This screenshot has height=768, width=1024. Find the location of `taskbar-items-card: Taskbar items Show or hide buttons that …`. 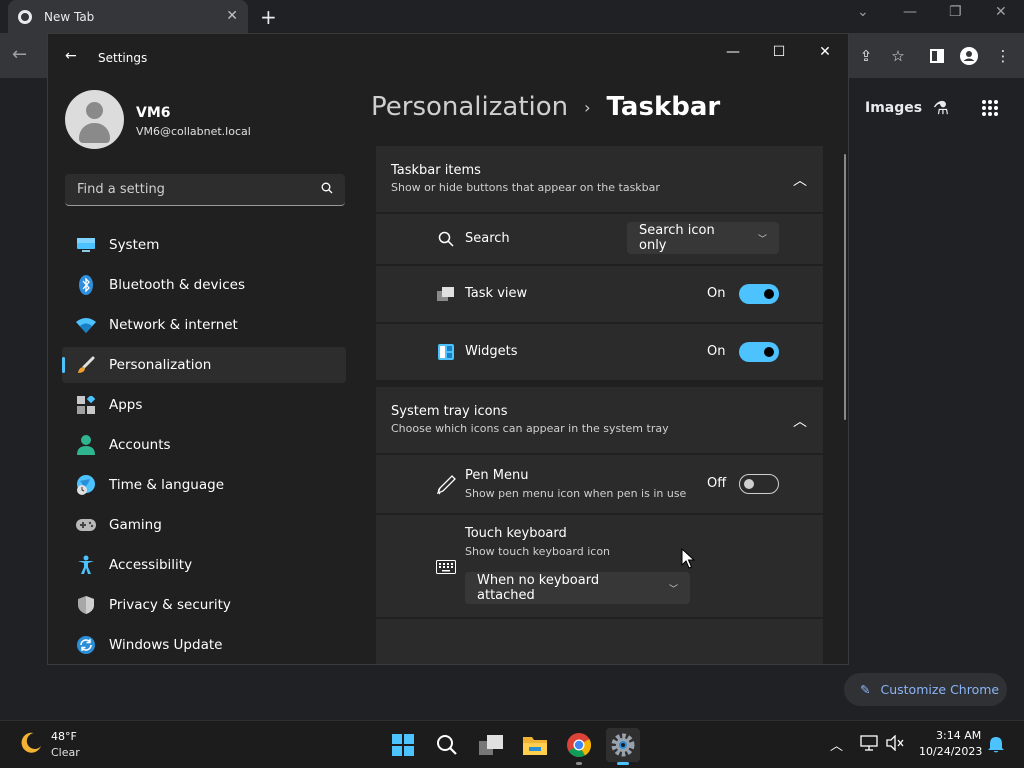

taskbar-items-card: Taskbar items Show or hide buttons that … is located at coordinates (599, 263).